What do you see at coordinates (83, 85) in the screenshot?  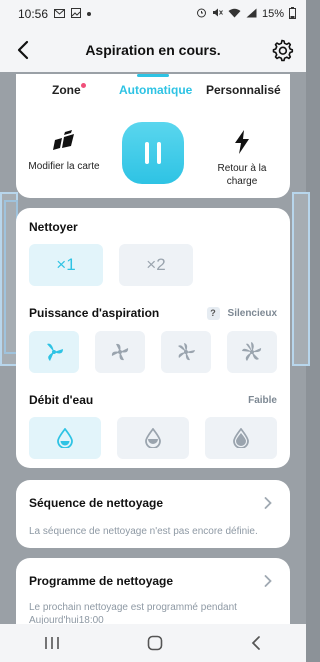 I see `zone-notification-dot` at bounding box center [83, 85].